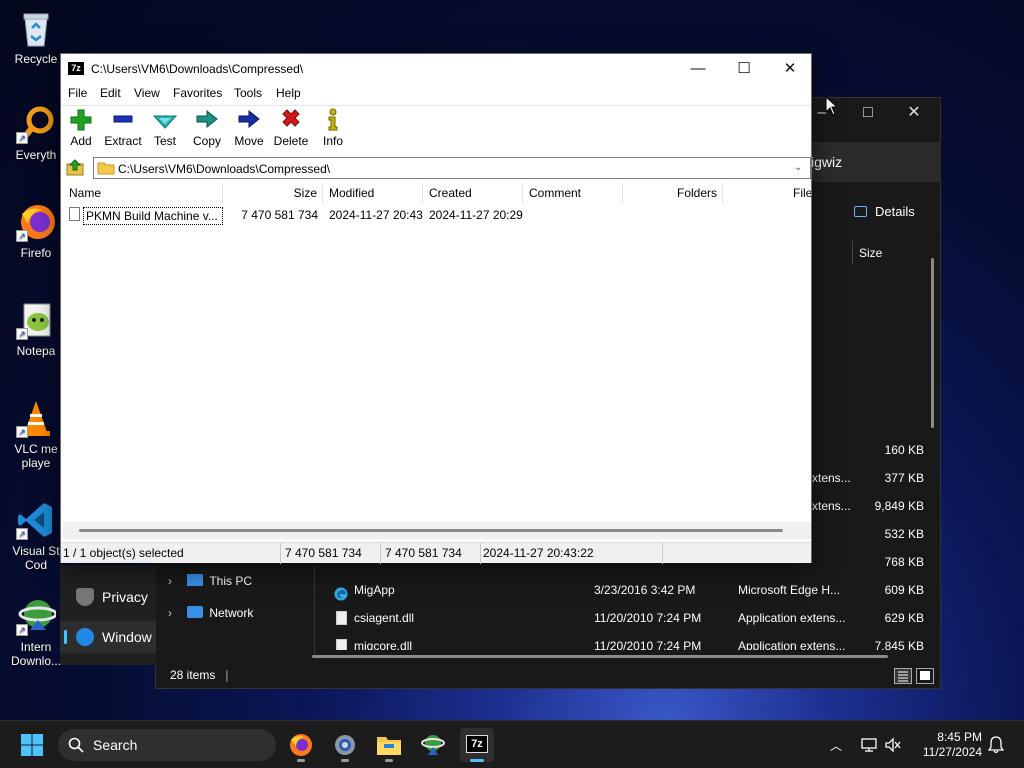 Image resolution: width=1024 pixels, height=768 pixels. Describe the element at coordinates (836, 745) in the screenshot. I see `chevron-up-icon: ︿` at that location.